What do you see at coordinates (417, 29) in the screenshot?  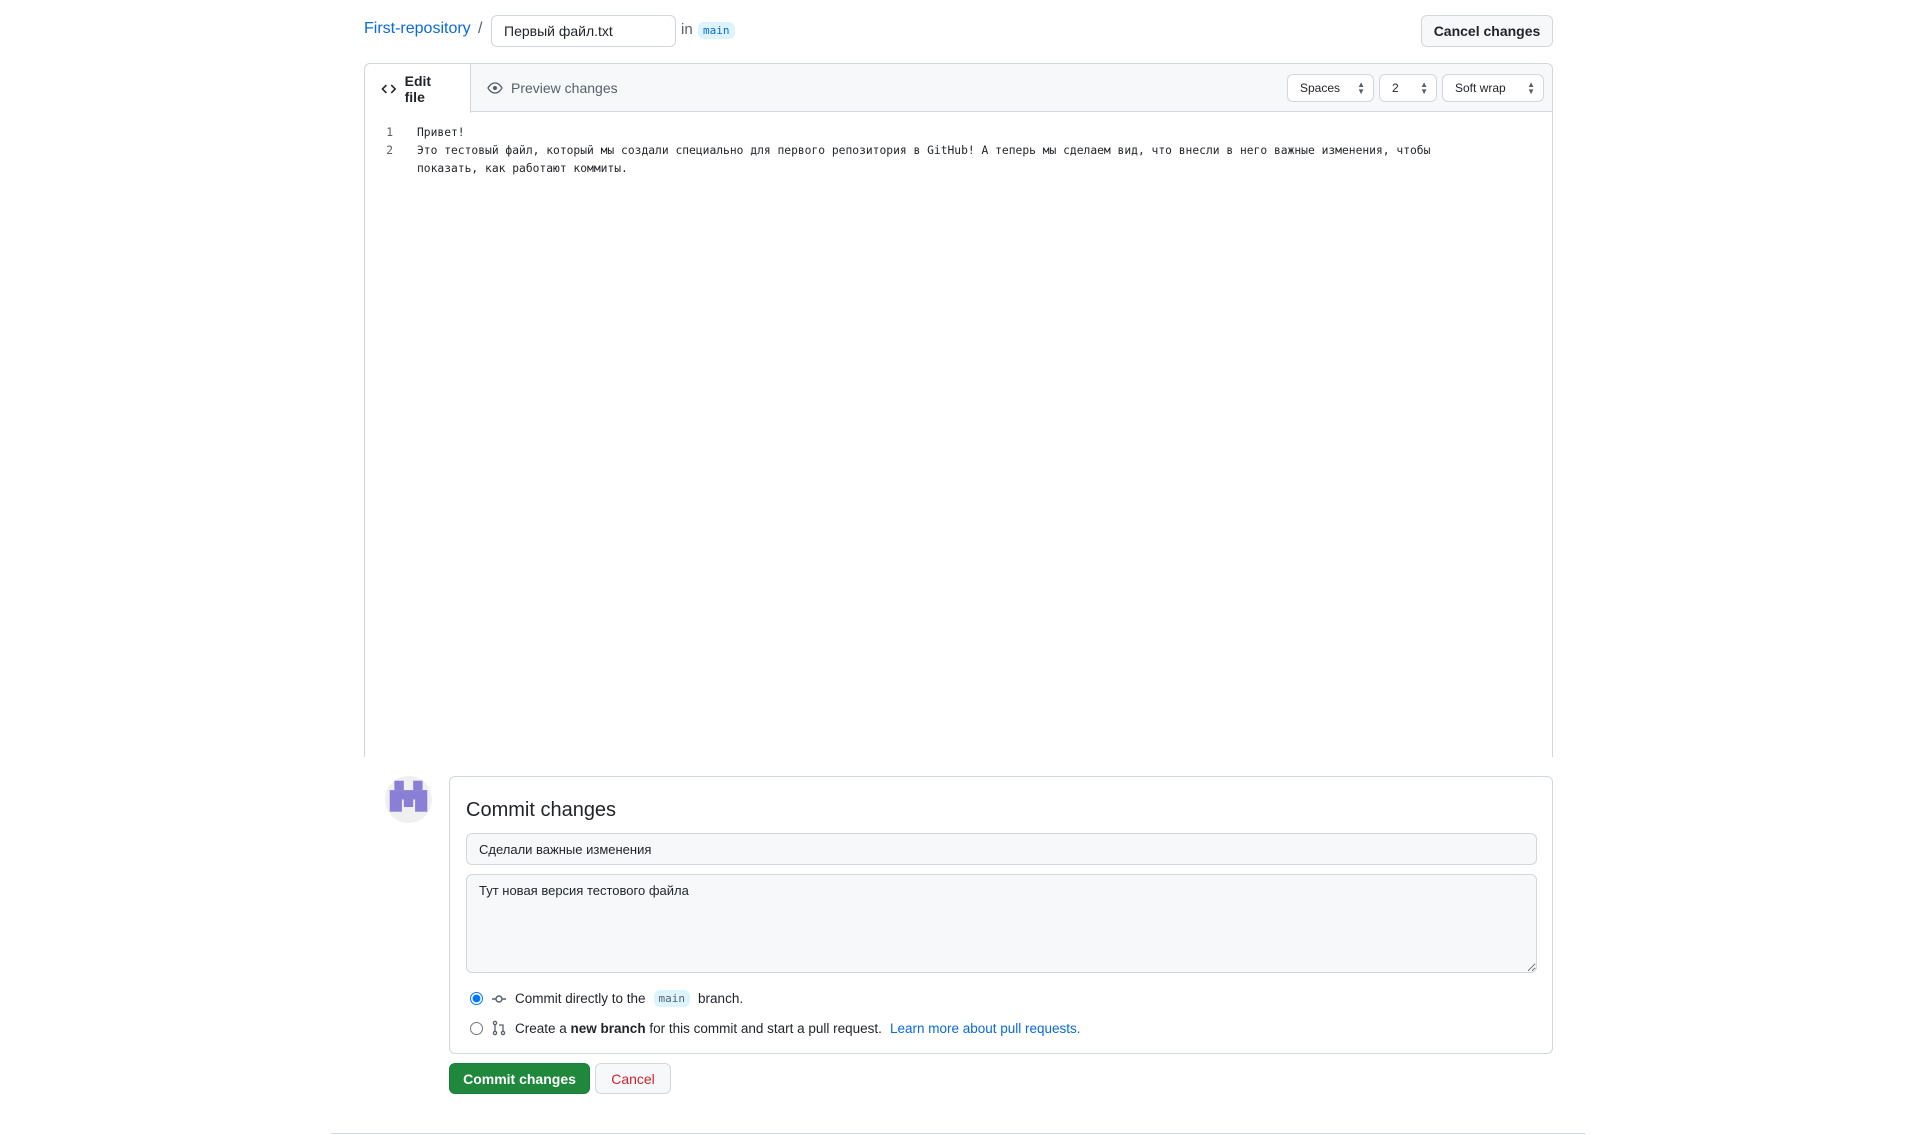 I see `repo-link: First-repository` at bounding box center [417, 29].